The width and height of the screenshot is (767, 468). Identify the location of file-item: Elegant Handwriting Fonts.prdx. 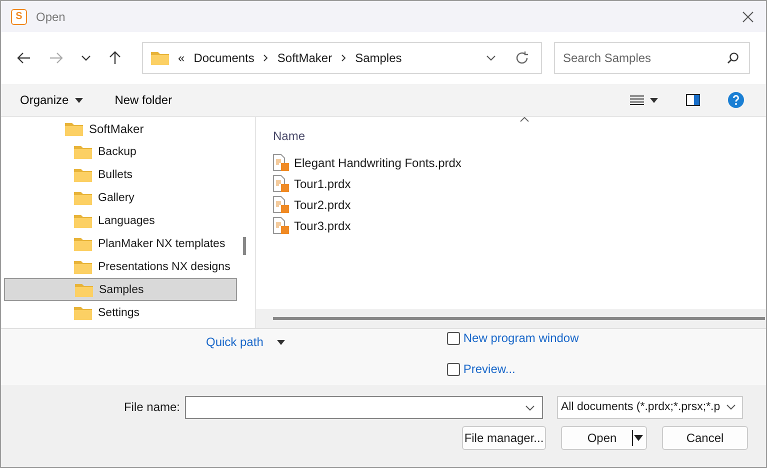
(519, 162).